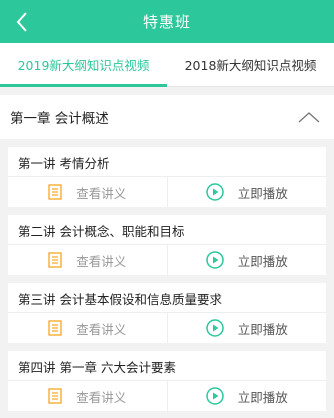 The width and height of the screenshot is (334, 418). I want to click on lesson-card: 第四讲 第一章 六大会计要素 查看讲义 立即播放, so click(167, 381).